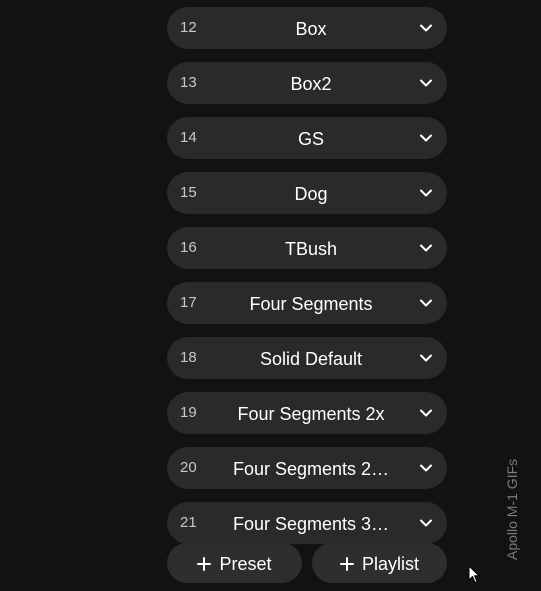 The width and height of the screenshot is (541, 591). I want to click on item-number: 12, so click(188, 27).